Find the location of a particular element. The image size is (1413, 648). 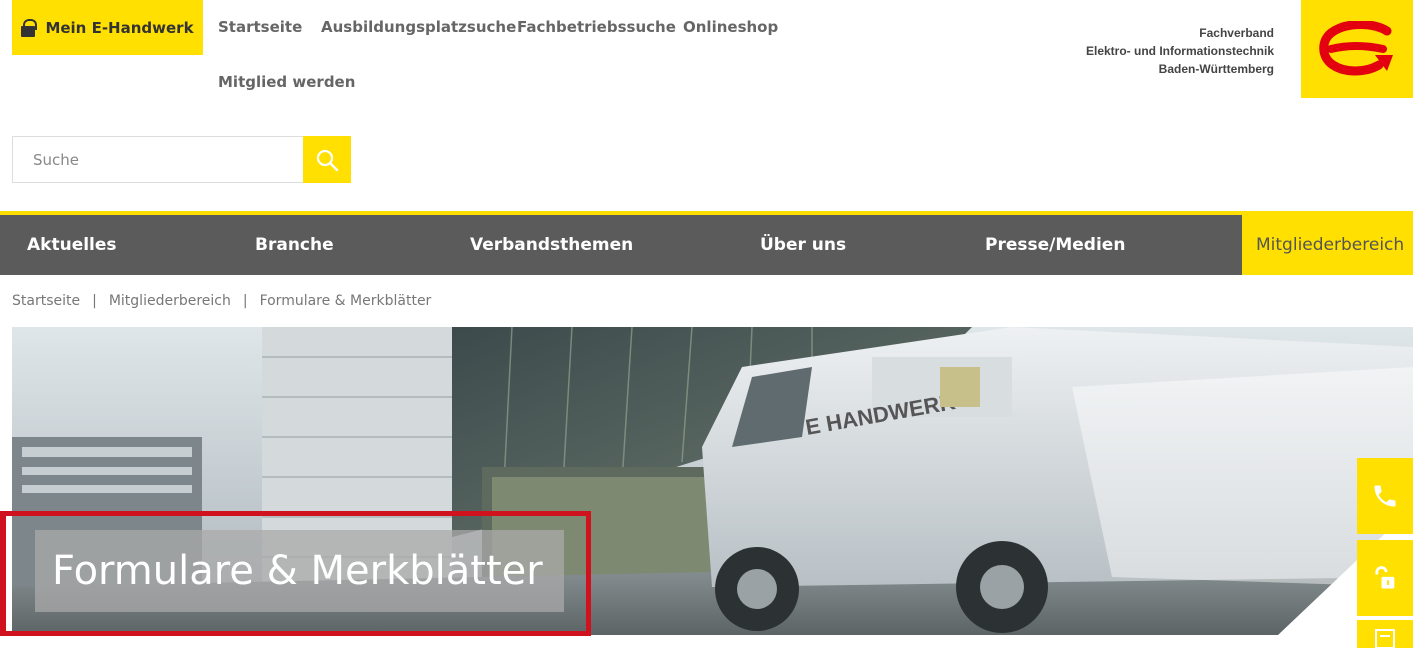

document-button is located at coordinates (1385, 634).